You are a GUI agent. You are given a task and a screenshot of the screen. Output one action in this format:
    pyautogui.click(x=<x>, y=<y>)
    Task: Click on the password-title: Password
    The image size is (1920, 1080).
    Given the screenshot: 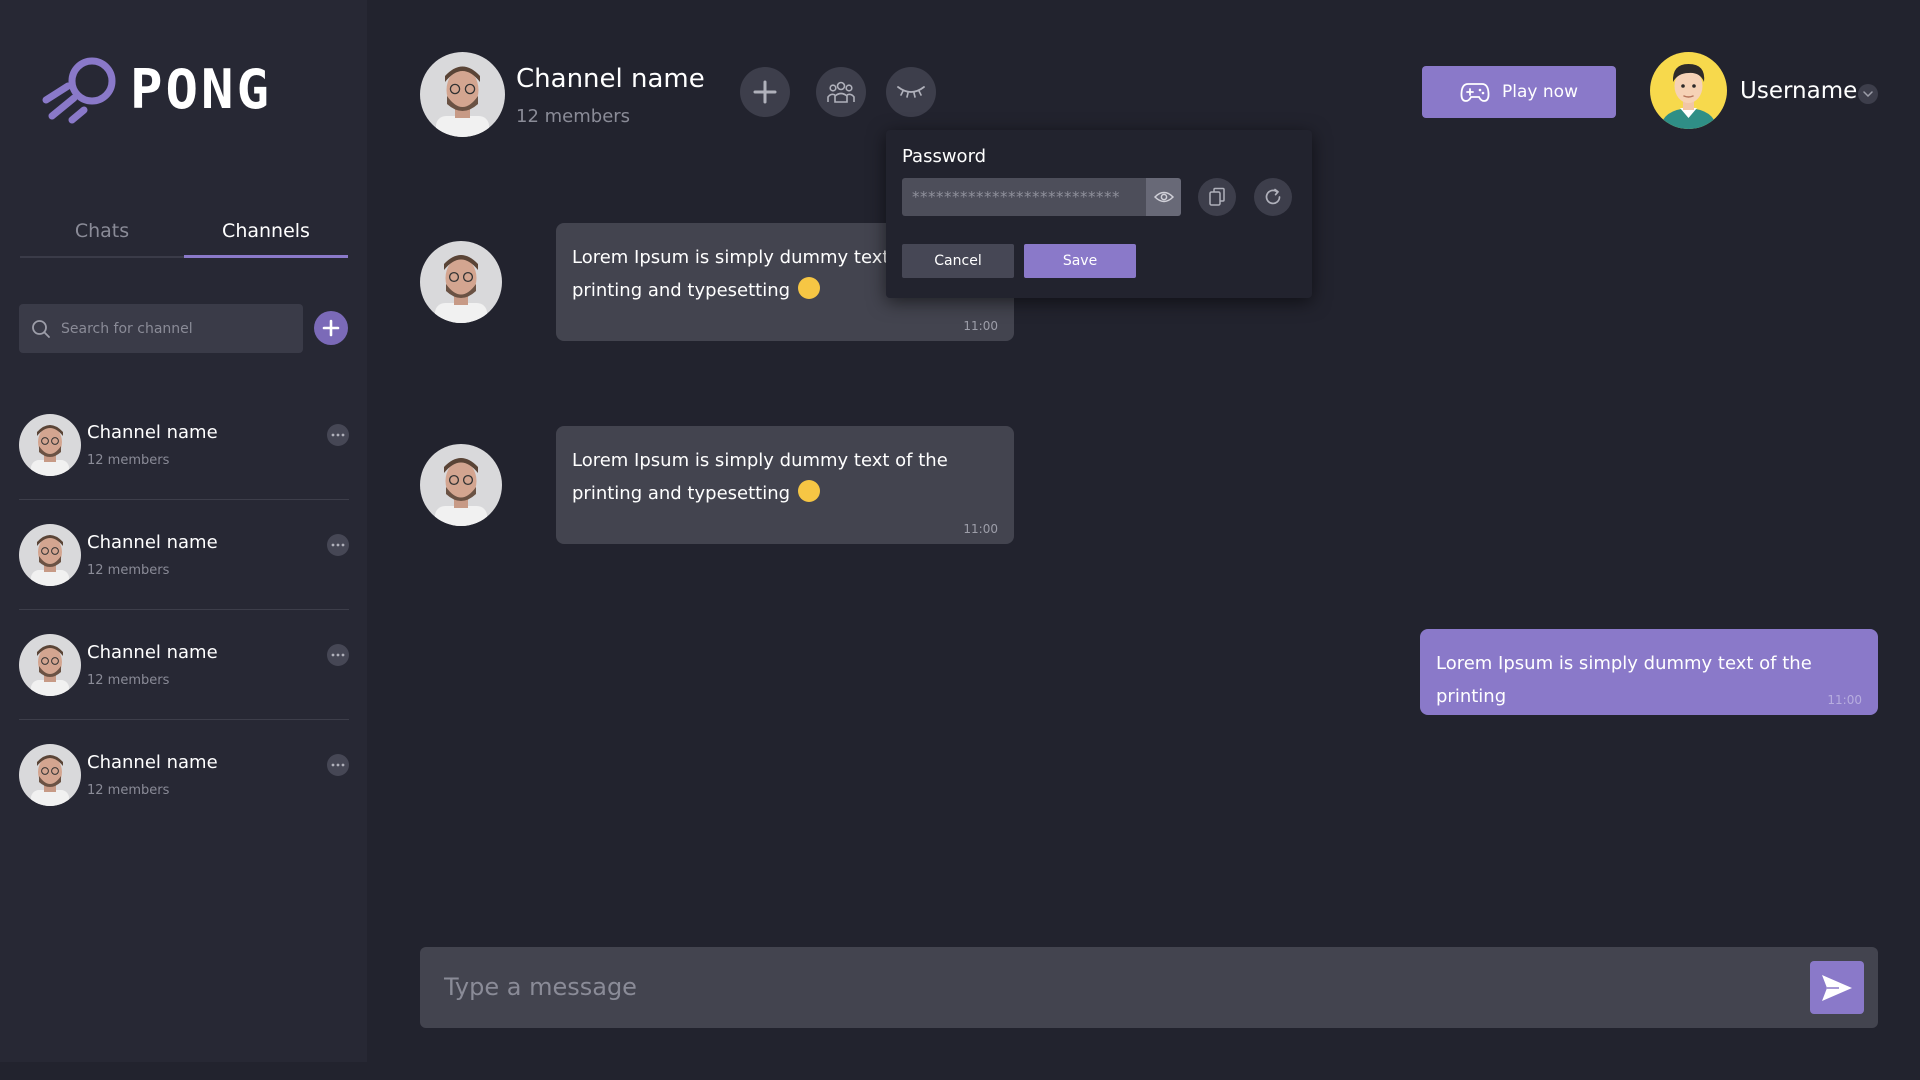 What is the action you would take?
    pyautogui.click(x=944, y=156)
    